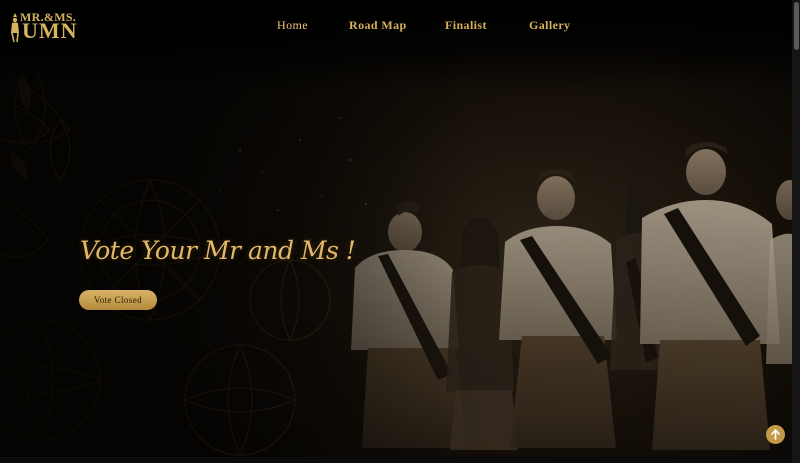 The image size is (800, 463). Describe the element at coordinates (796, 231) in the screenshot. I see `scrollbar-track` at that location.